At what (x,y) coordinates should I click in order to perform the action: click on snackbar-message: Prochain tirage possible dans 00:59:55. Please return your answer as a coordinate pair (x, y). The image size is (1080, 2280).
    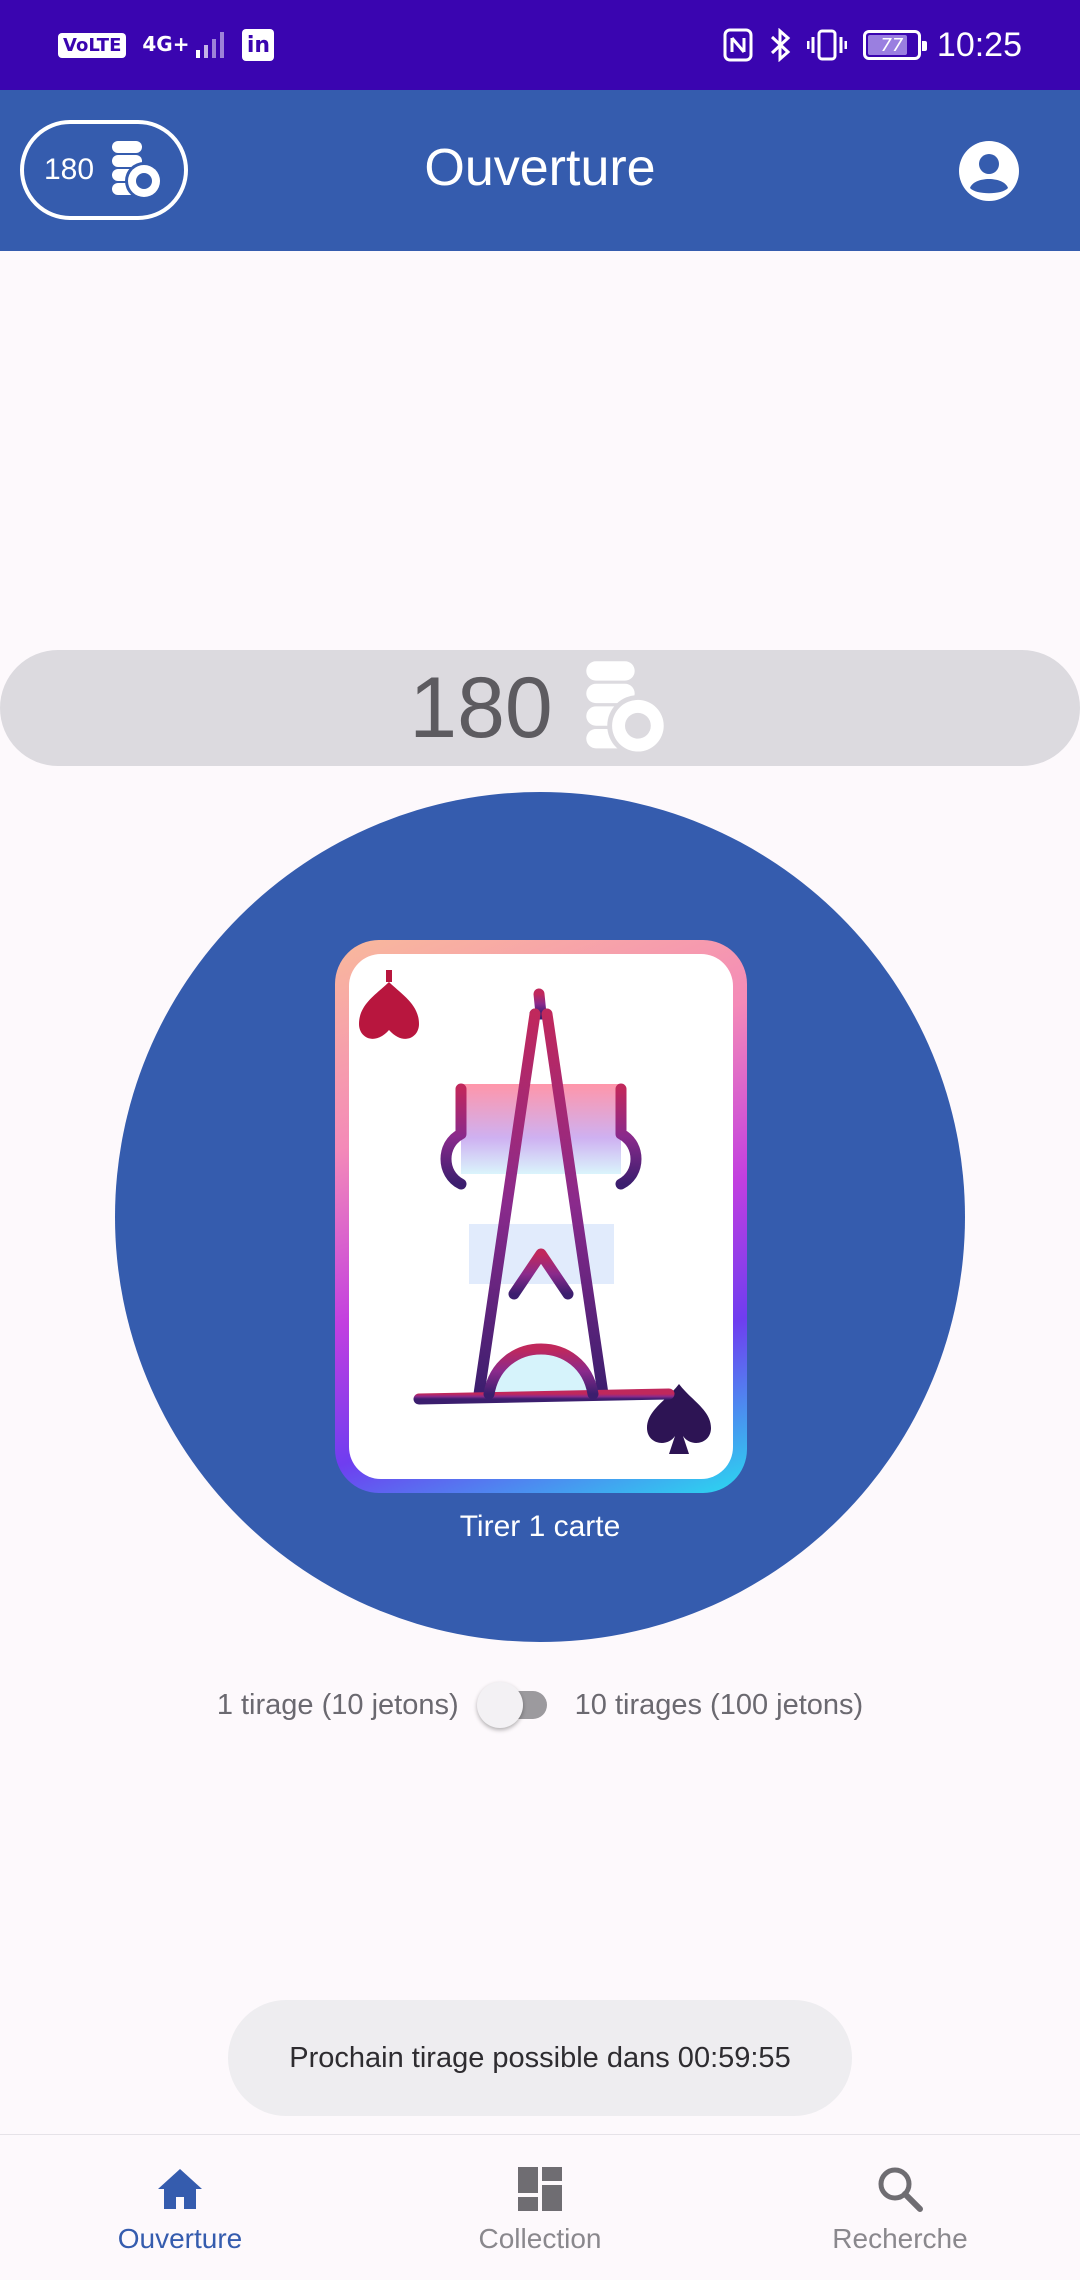
    Looking at the image, I should click on (540, 2057).